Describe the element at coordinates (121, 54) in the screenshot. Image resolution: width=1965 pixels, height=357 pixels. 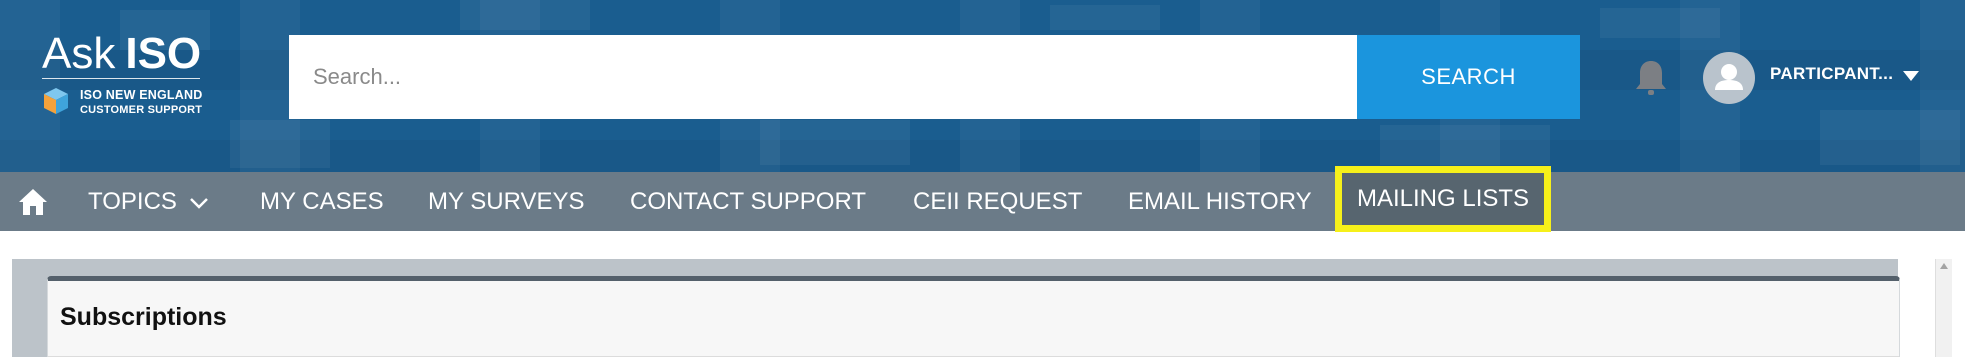
I see `logo-title: Ask ISO` at that location.